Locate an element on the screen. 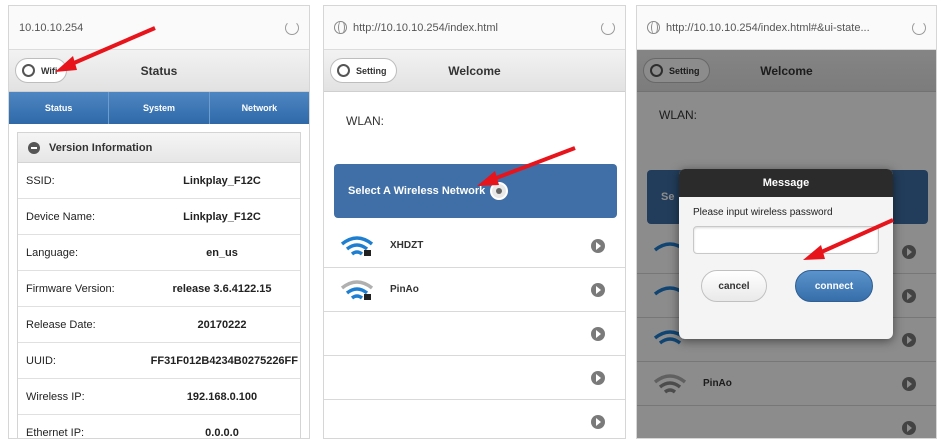 The width and height of the screenshot is (942, 439). row-value: 20170222 is located at coordinates (222, 324).